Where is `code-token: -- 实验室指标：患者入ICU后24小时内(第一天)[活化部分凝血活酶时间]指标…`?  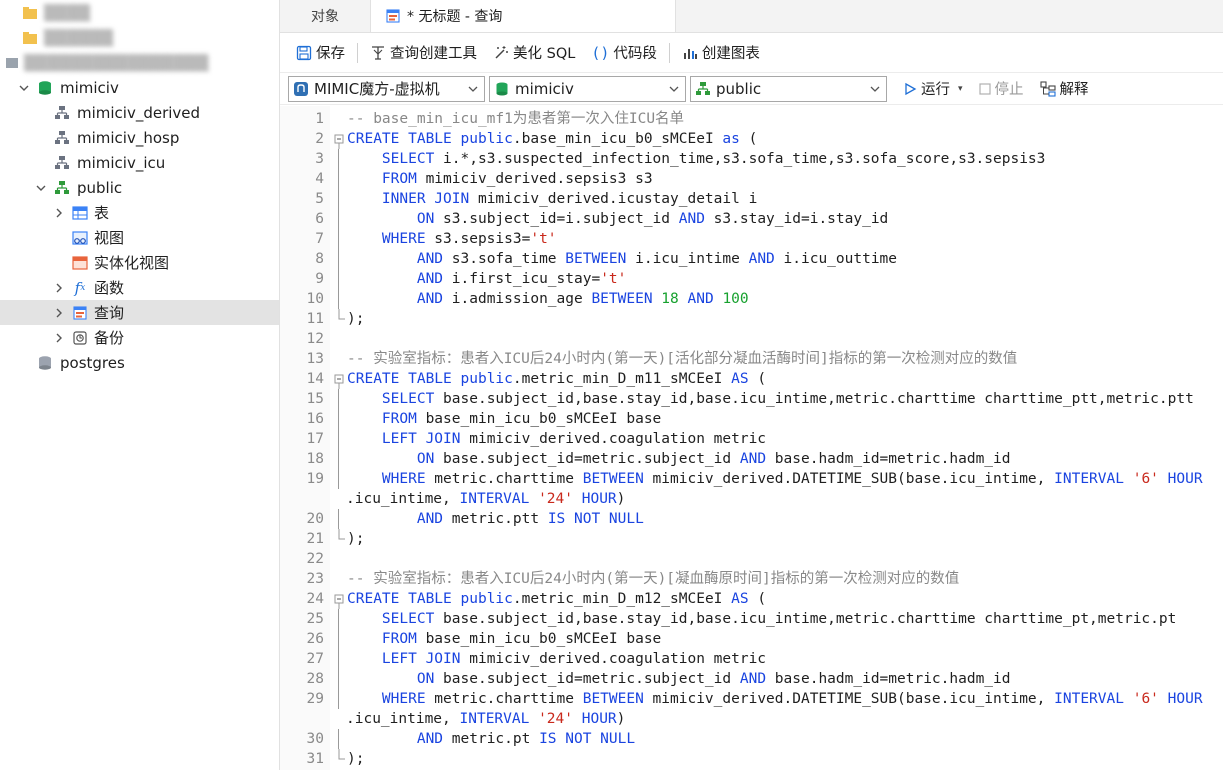
code-token: -- 实验室指标：患者入ICU后24小时内(第一天)[活化部分凝血活酶时间]指标… is located at coordinates (682, 359).